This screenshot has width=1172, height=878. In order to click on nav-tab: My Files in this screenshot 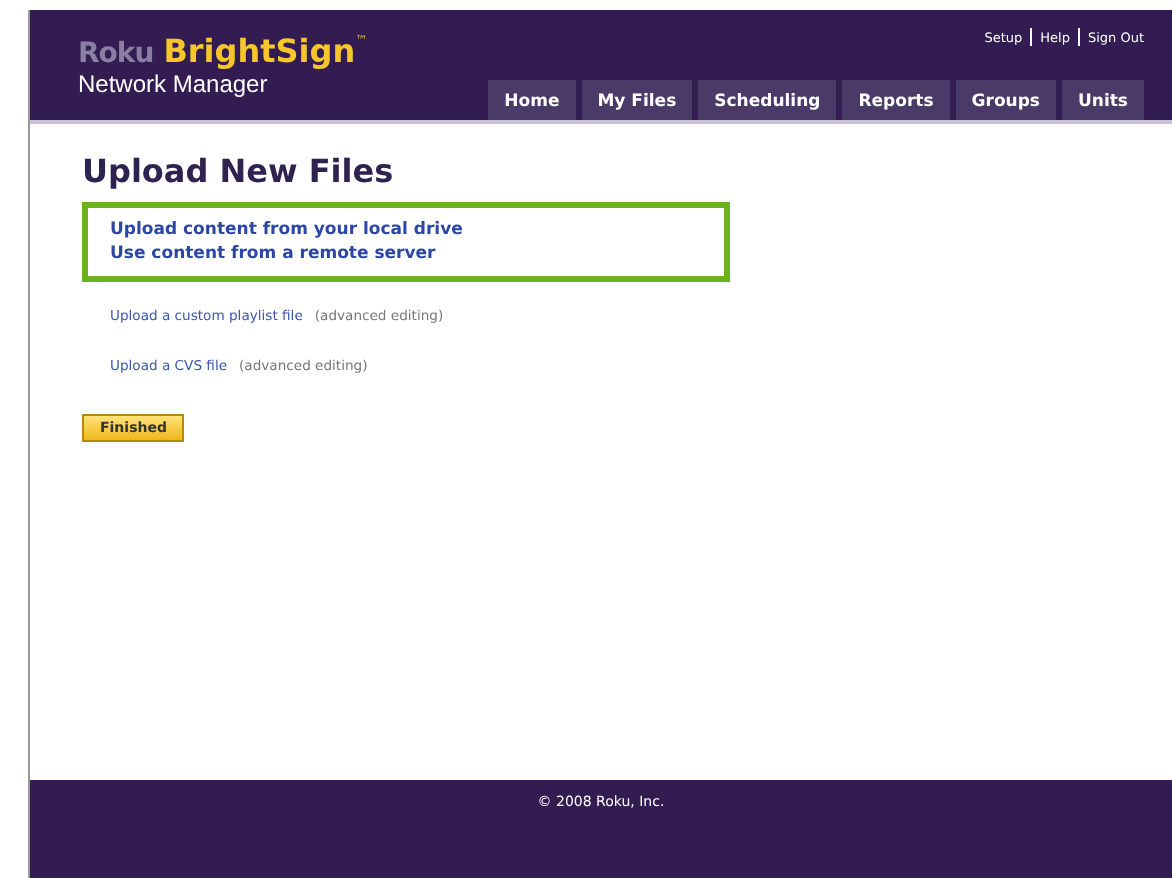, I will do `click(637, 100)`.